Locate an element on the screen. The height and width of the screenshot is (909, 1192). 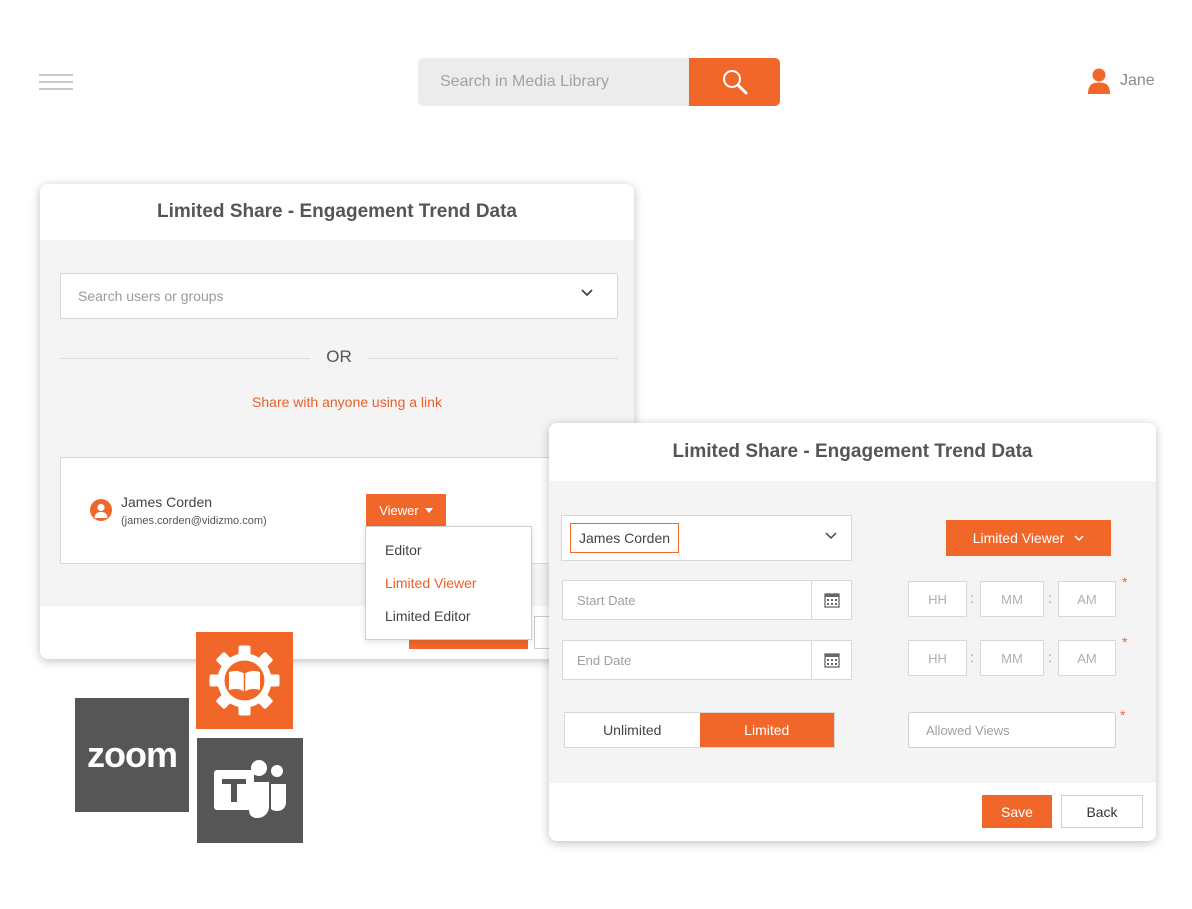
zoom-logo: zoom is located at coordinates (132, 755).